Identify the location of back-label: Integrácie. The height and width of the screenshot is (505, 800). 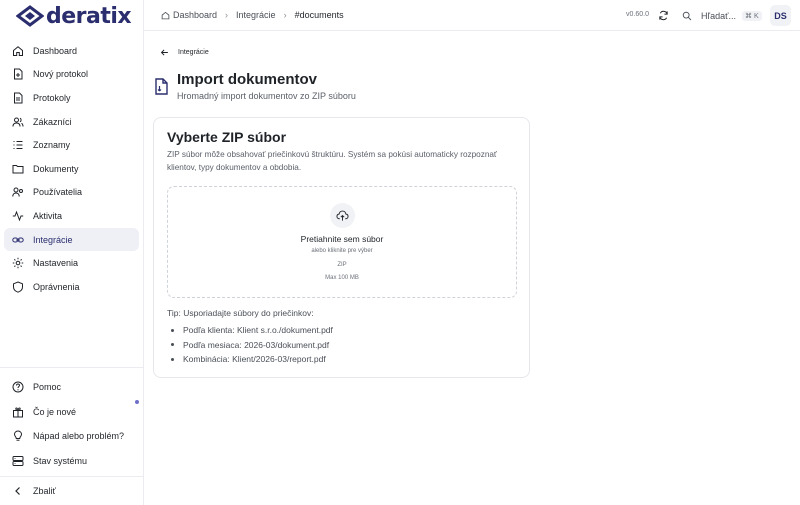
(193, 52).